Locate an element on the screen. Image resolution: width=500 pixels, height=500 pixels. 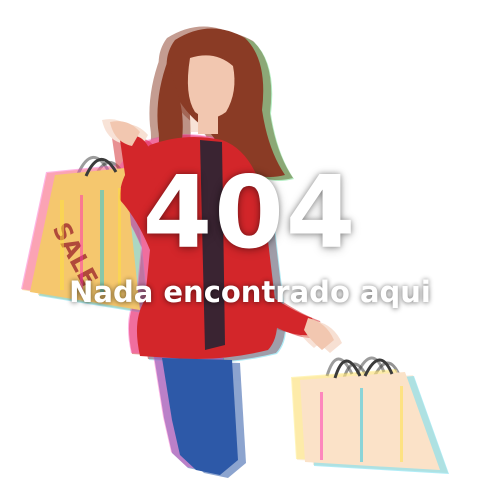
error-message: Nada encontrado aqui is located at coordinates (250, 292).